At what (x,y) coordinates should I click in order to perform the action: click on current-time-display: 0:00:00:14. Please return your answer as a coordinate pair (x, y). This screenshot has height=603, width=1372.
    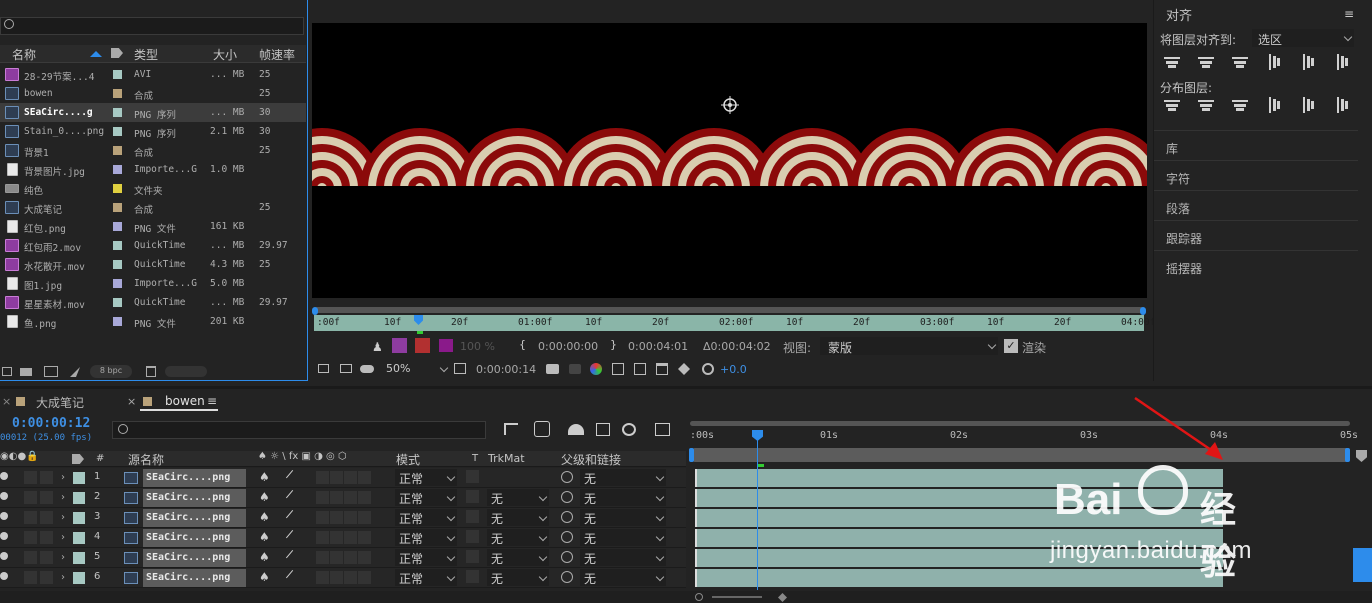
    Looking at the image, I should click on (506, 369).